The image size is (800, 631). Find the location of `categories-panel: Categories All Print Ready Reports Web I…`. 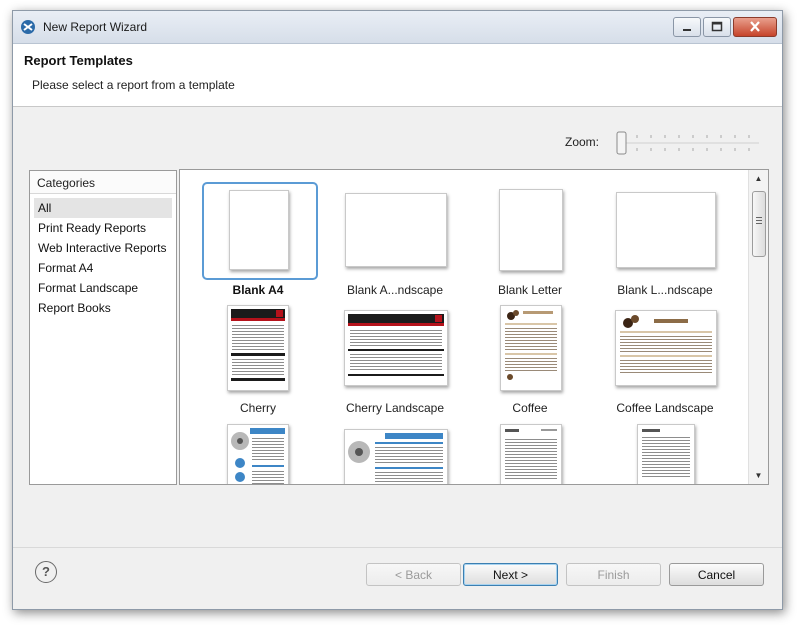

categories-panel: Categories All Print Ready Reports Web I… is located at coordinates (103, 327).